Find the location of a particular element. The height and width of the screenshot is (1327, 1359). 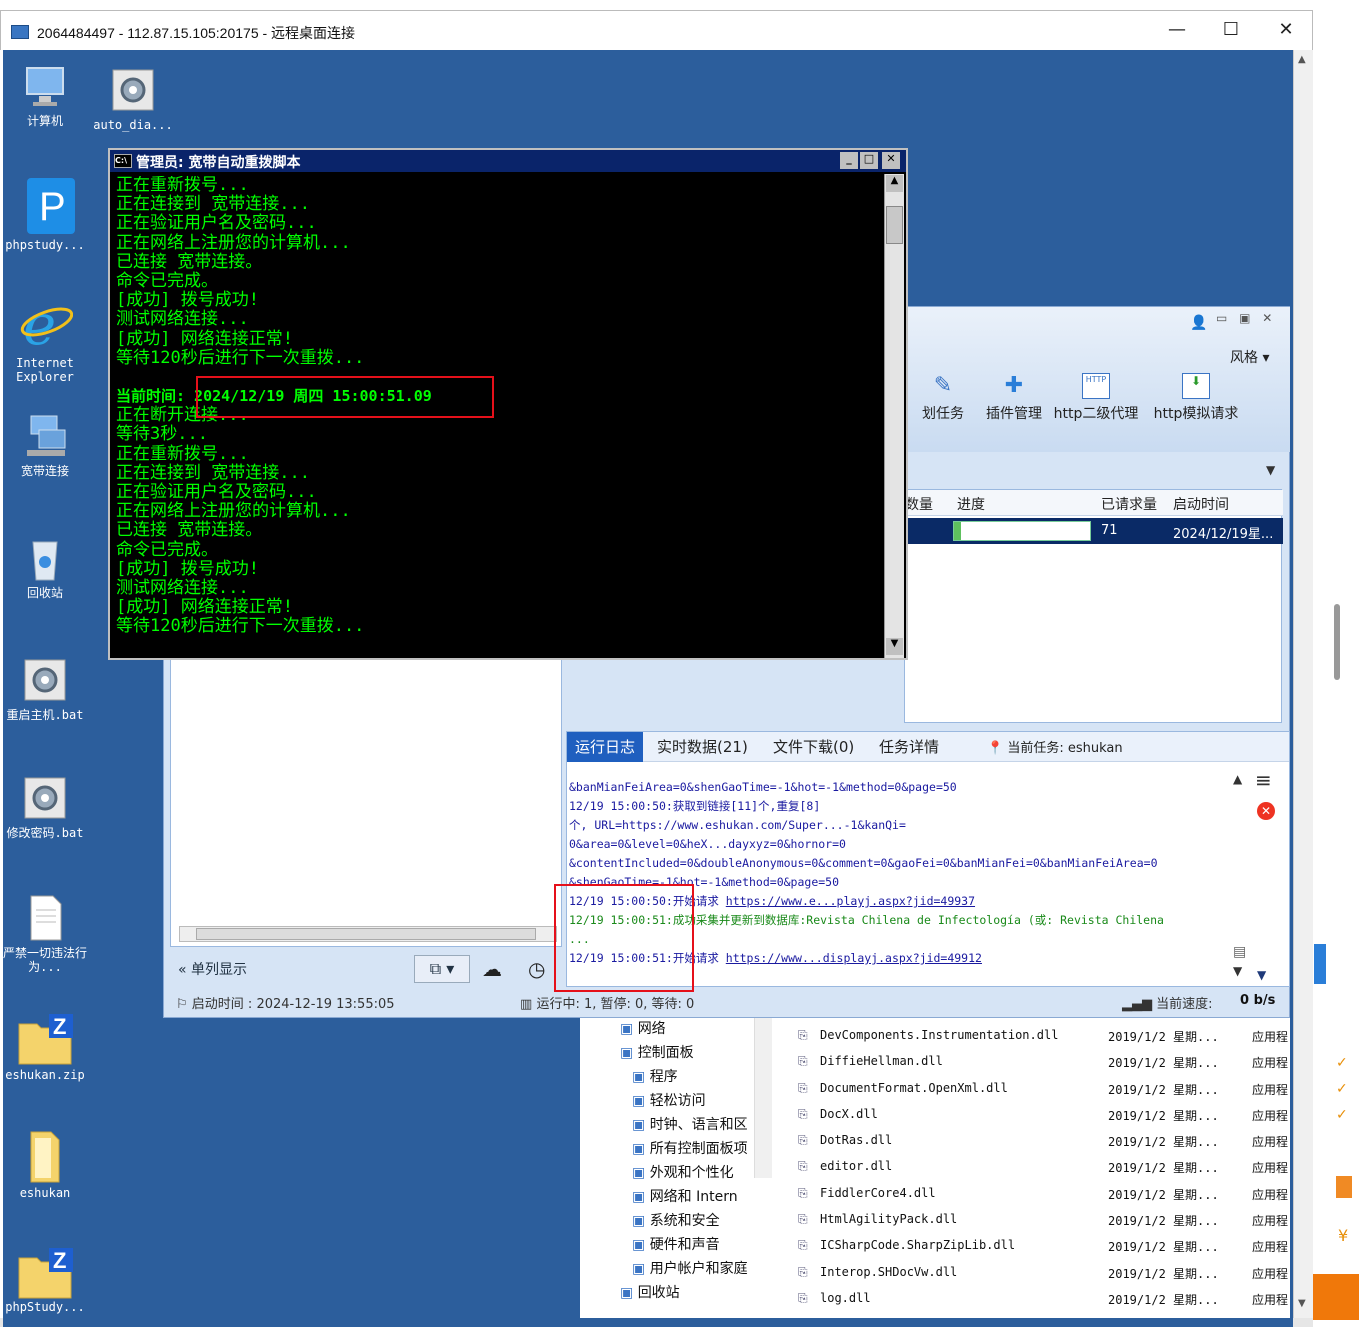

log-scroll-down-icon: ▼ is located at coordinates (1237, 971).